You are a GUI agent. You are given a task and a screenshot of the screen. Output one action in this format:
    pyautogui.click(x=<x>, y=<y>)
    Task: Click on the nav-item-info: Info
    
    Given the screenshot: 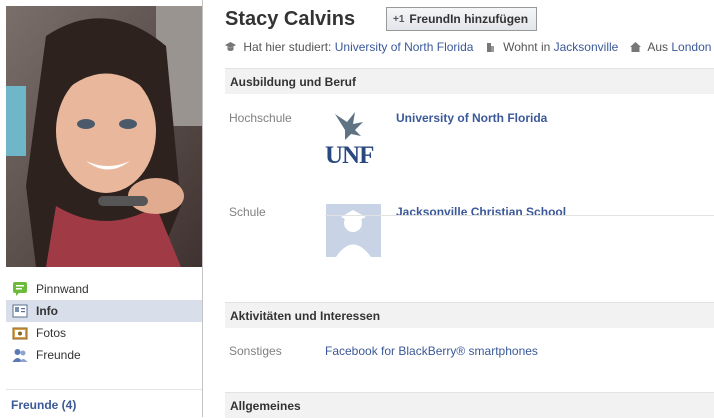 What is the action you would take?
    pyautogui.click(x=104, y=311)
    